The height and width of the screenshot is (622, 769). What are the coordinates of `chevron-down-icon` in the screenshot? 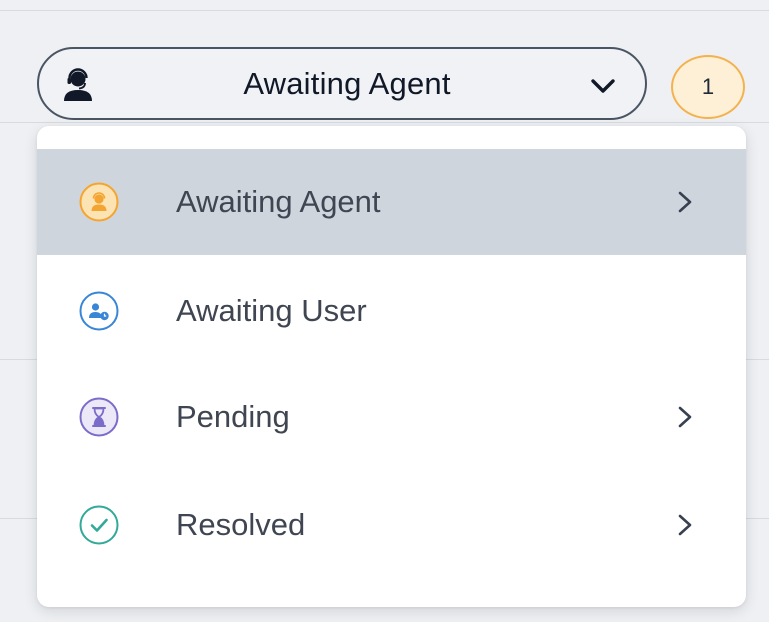 It's located at (603, 86).